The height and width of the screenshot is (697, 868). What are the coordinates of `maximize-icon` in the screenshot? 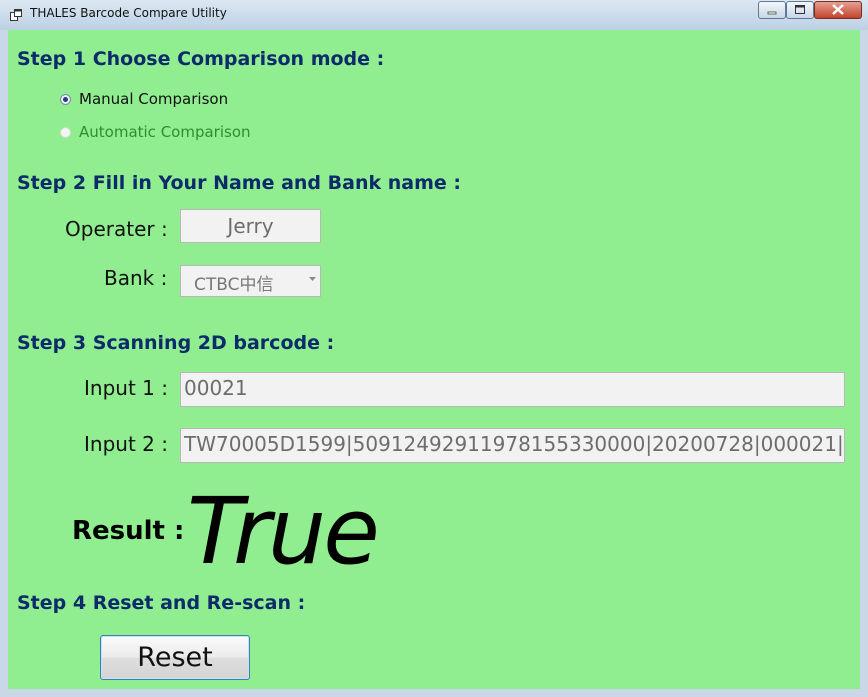 It's located at (800, 9).